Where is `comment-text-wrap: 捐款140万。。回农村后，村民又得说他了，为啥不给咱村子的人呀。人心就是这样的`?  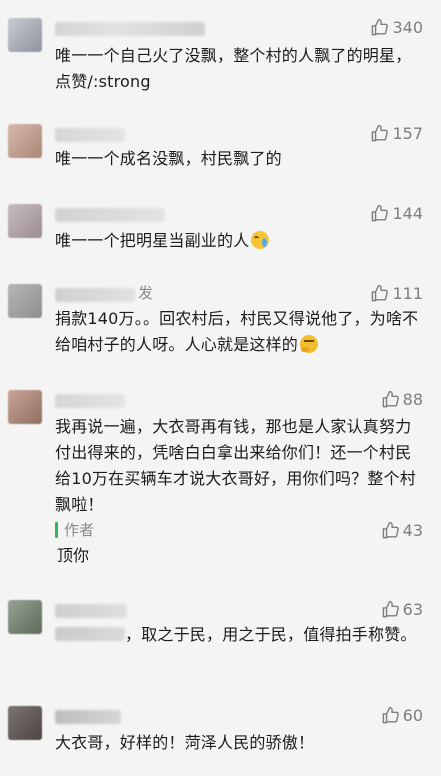 comment-text-wrap: 捐款140万。。回农村后，村民又得说他了，为啥不给咱村子的人呀。人心就是这样的 is located at coordinates (238, 332).